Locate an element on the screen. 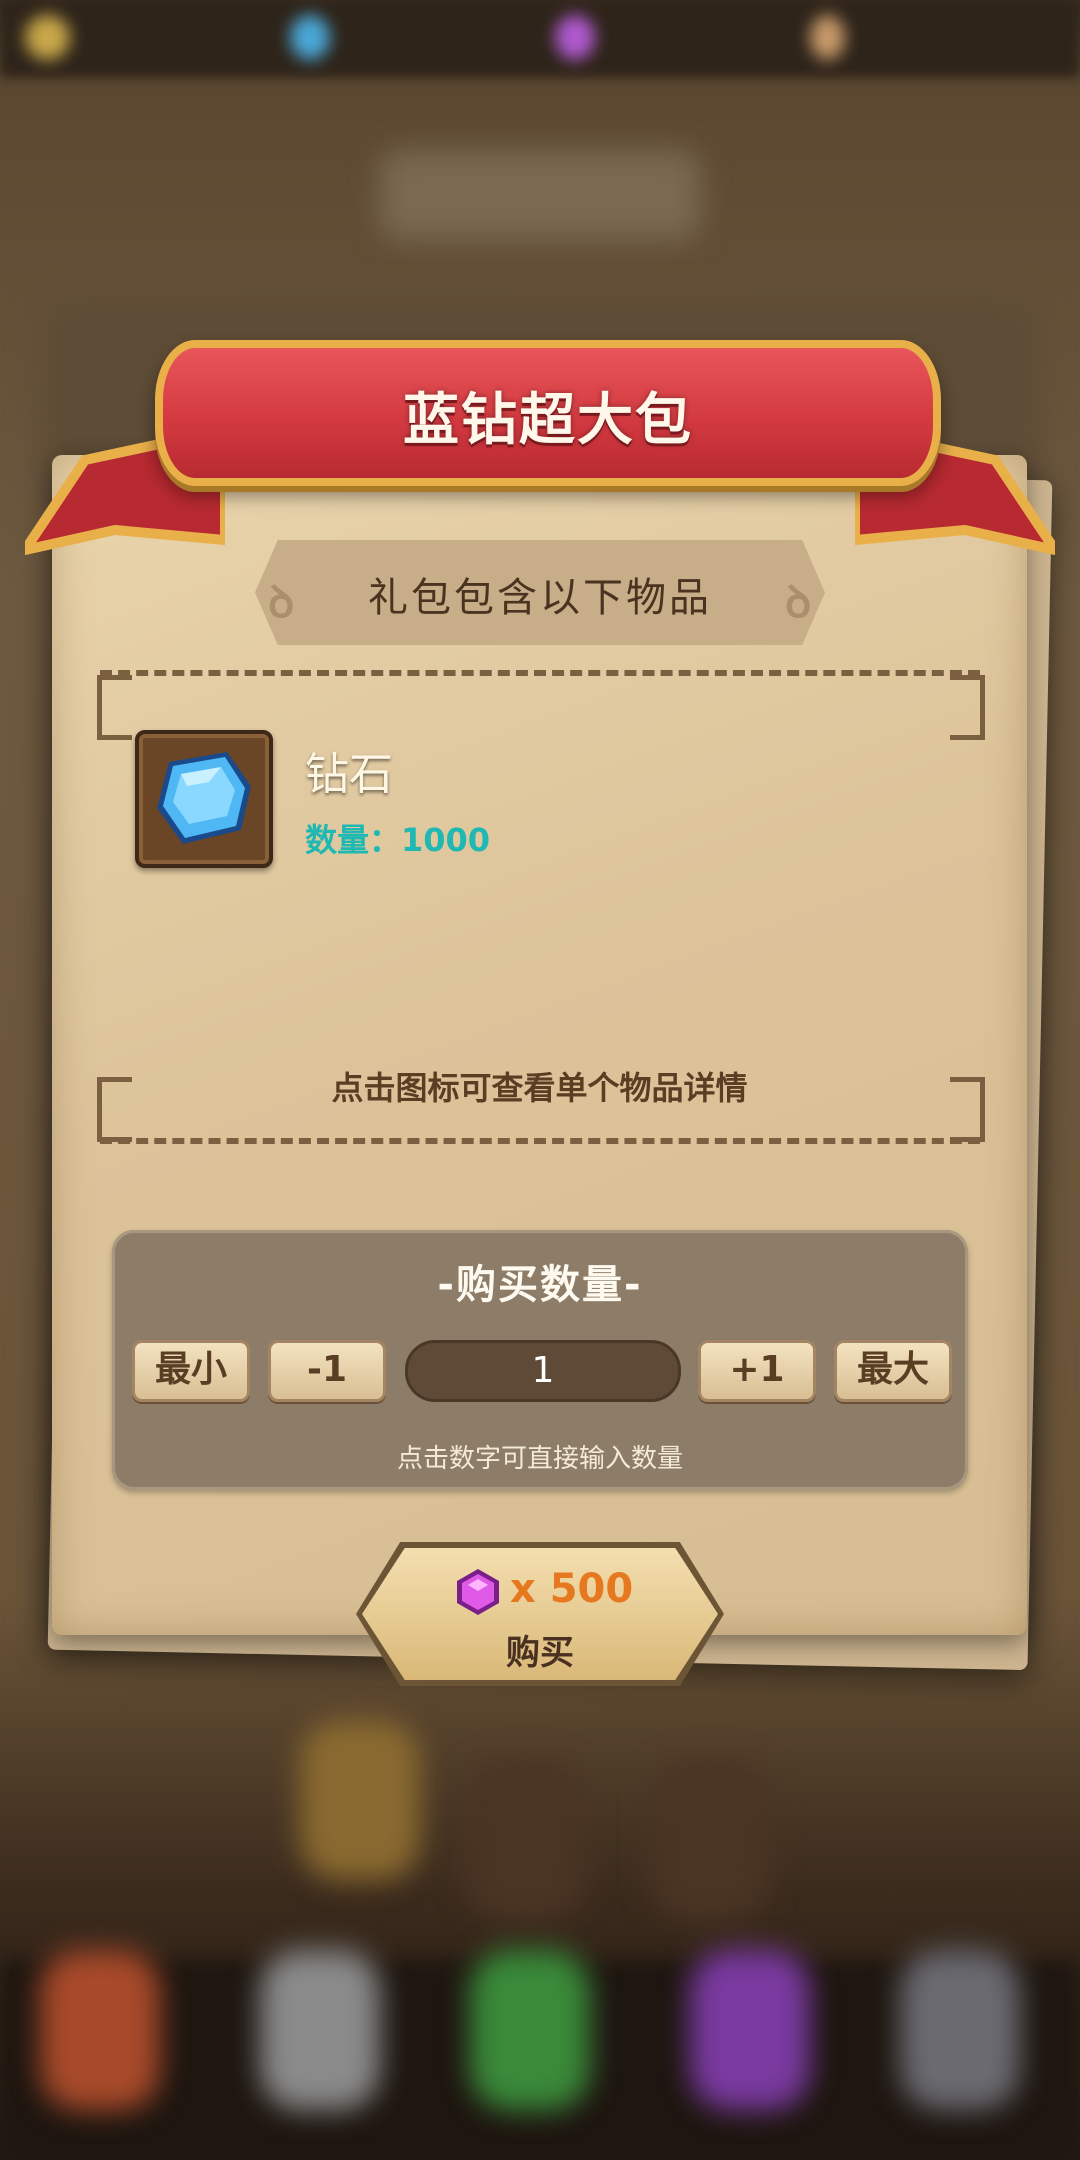 Image resolution: width=1080 pixels, height=2160 pixels. item-quantity: 数量：1000 is located at coordinates (398, 840).